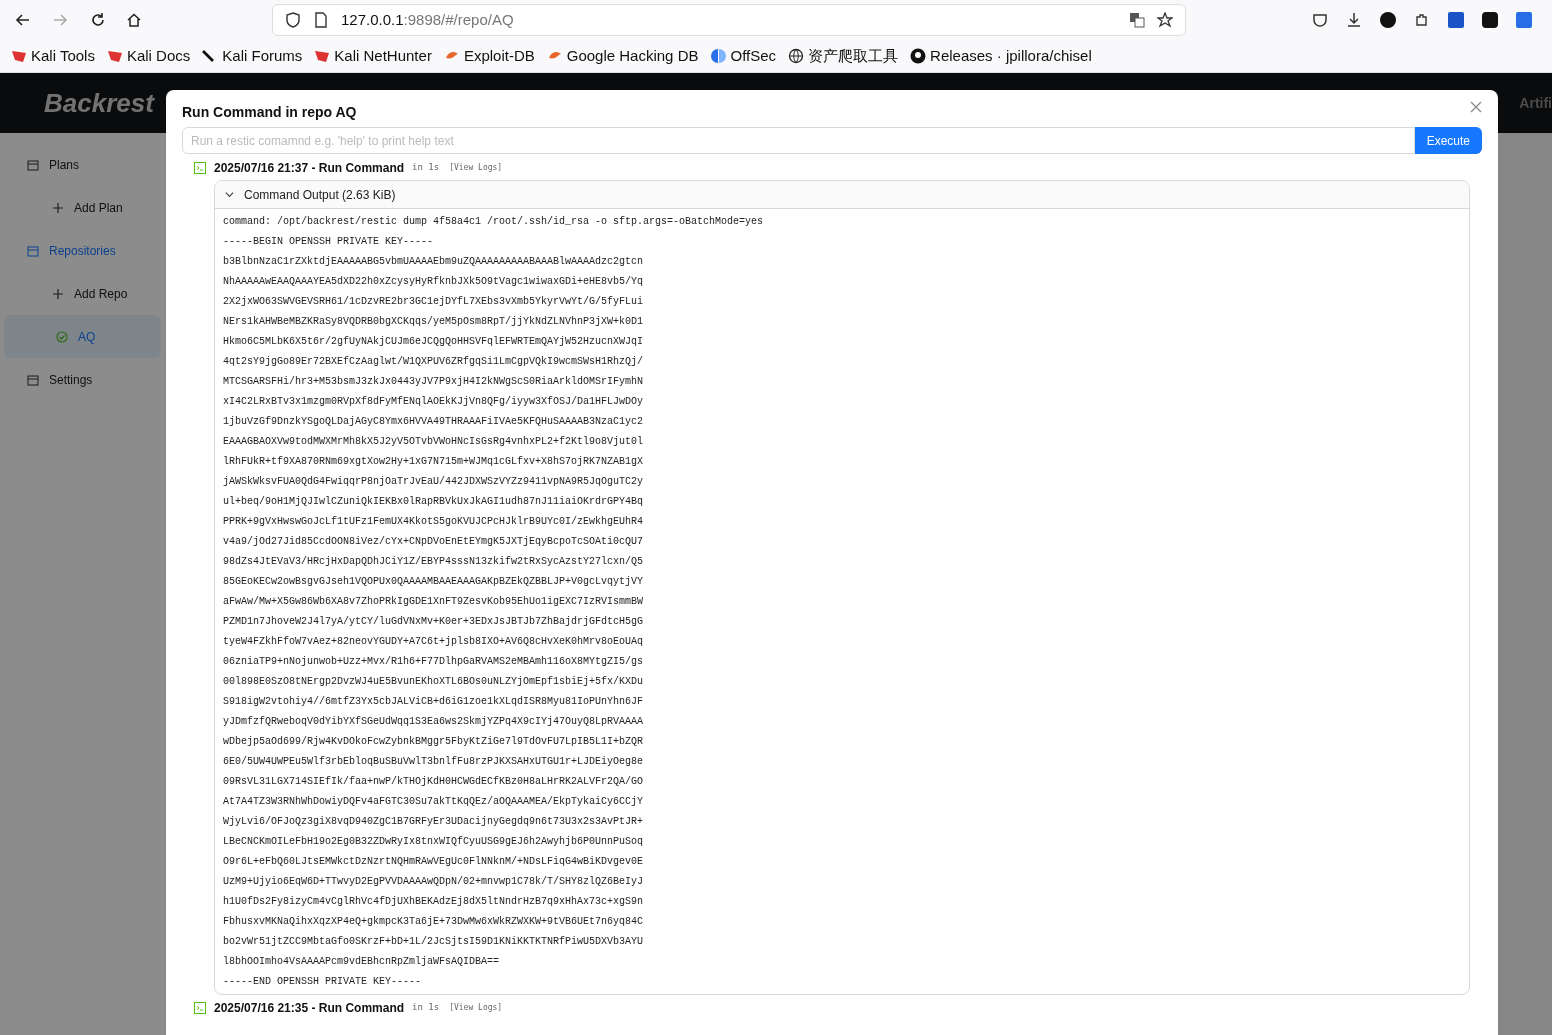 Image resolution: width=1552 pixels, height=1035 pixels. Describe the element at coordinates (62, 336) in the screenshot. I see `check-circle-icon` at that location.